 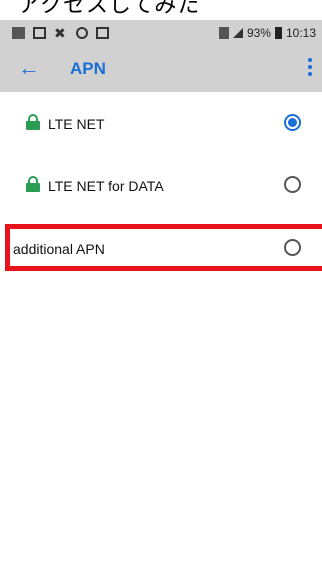 I want to click on status-bar: ✖ 93% 10:13, so click(x=161, y=33).